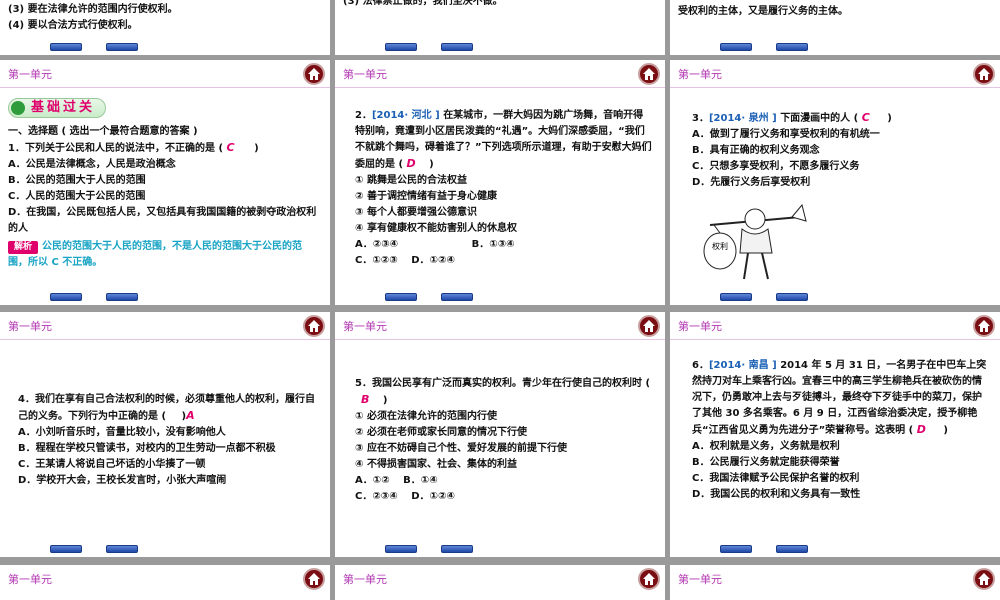  What do you see at coordinates (73, 25) in the screenshot?
I see `top-left-line-2: (4) 要以合法方式行使权利。` at bounding box center [73, 25].